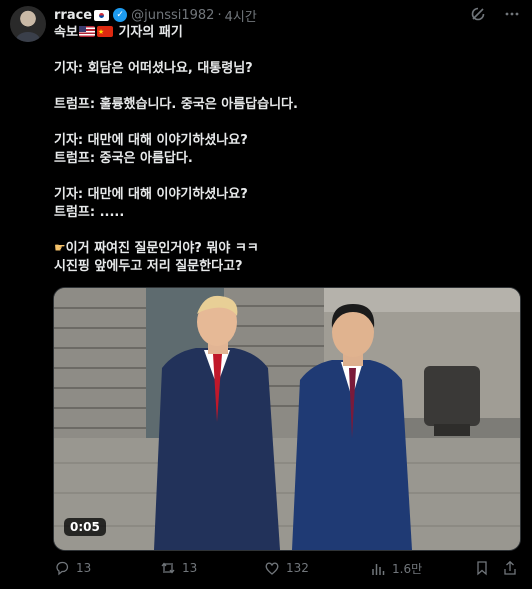  I want to click on share-button, so click(510, 568).